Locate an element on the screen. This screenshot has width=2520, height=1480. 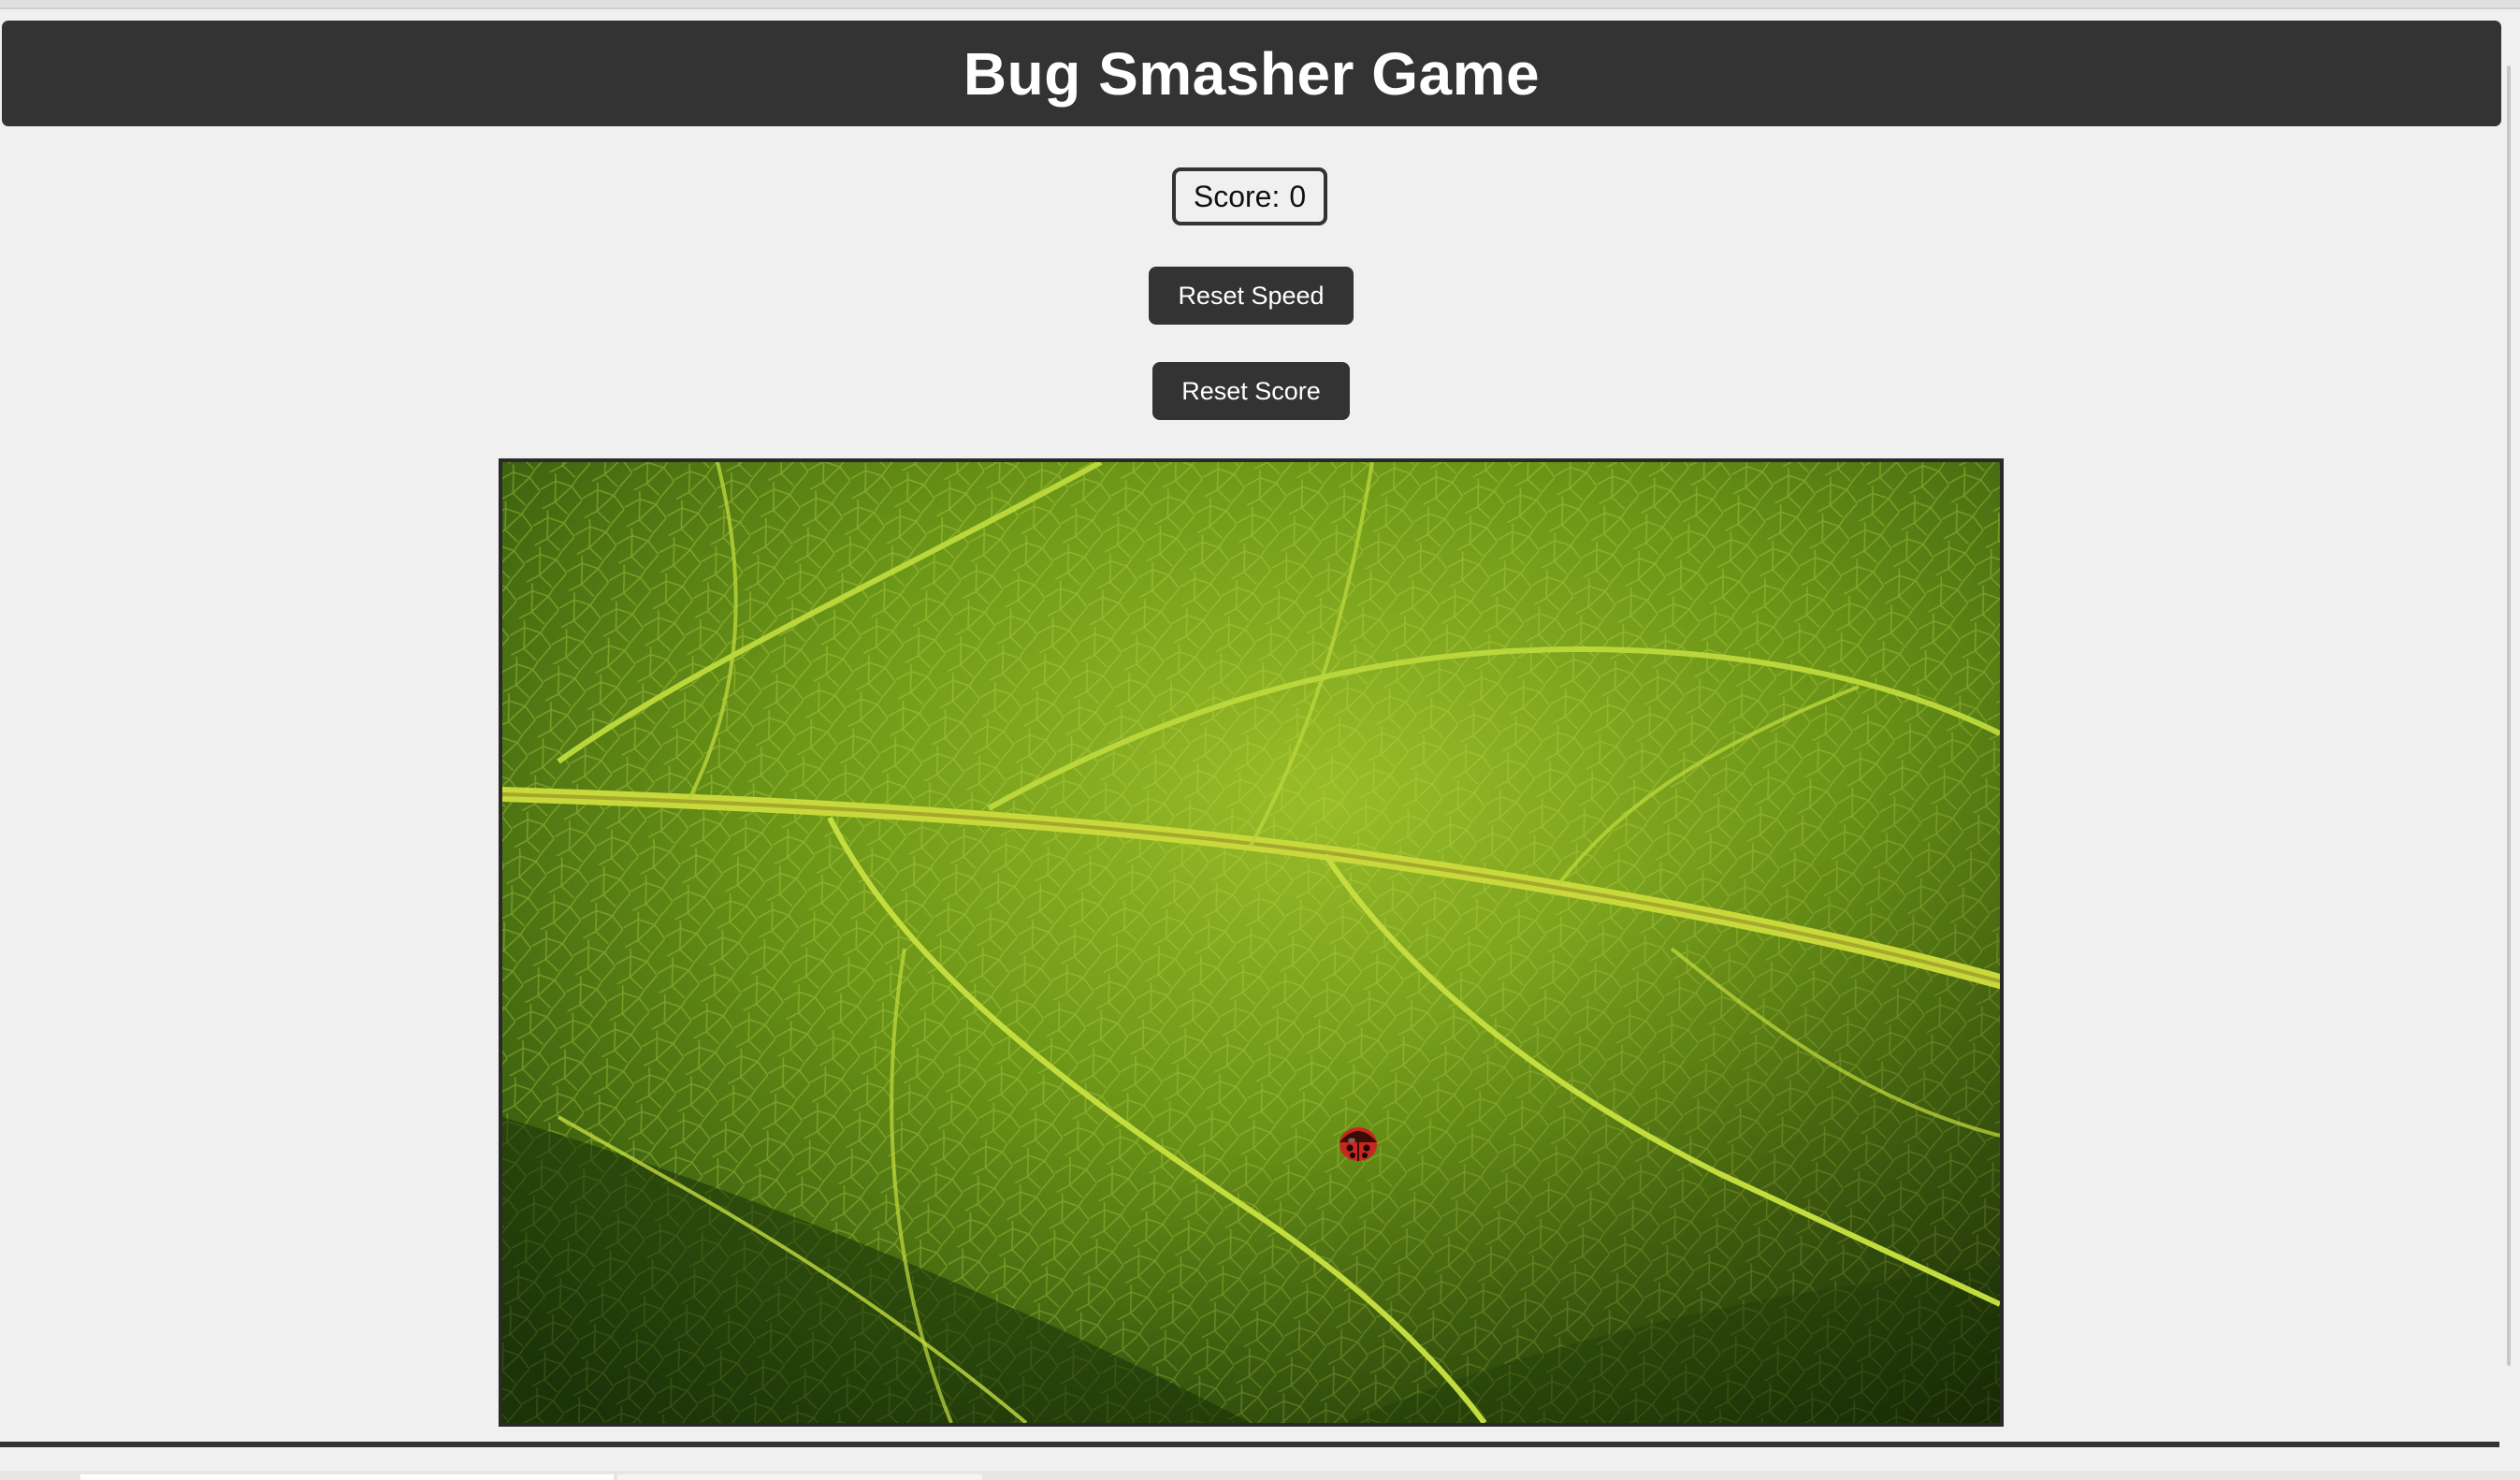
page-title: Bug Smasher Game is located at coordinates (1252, 73).